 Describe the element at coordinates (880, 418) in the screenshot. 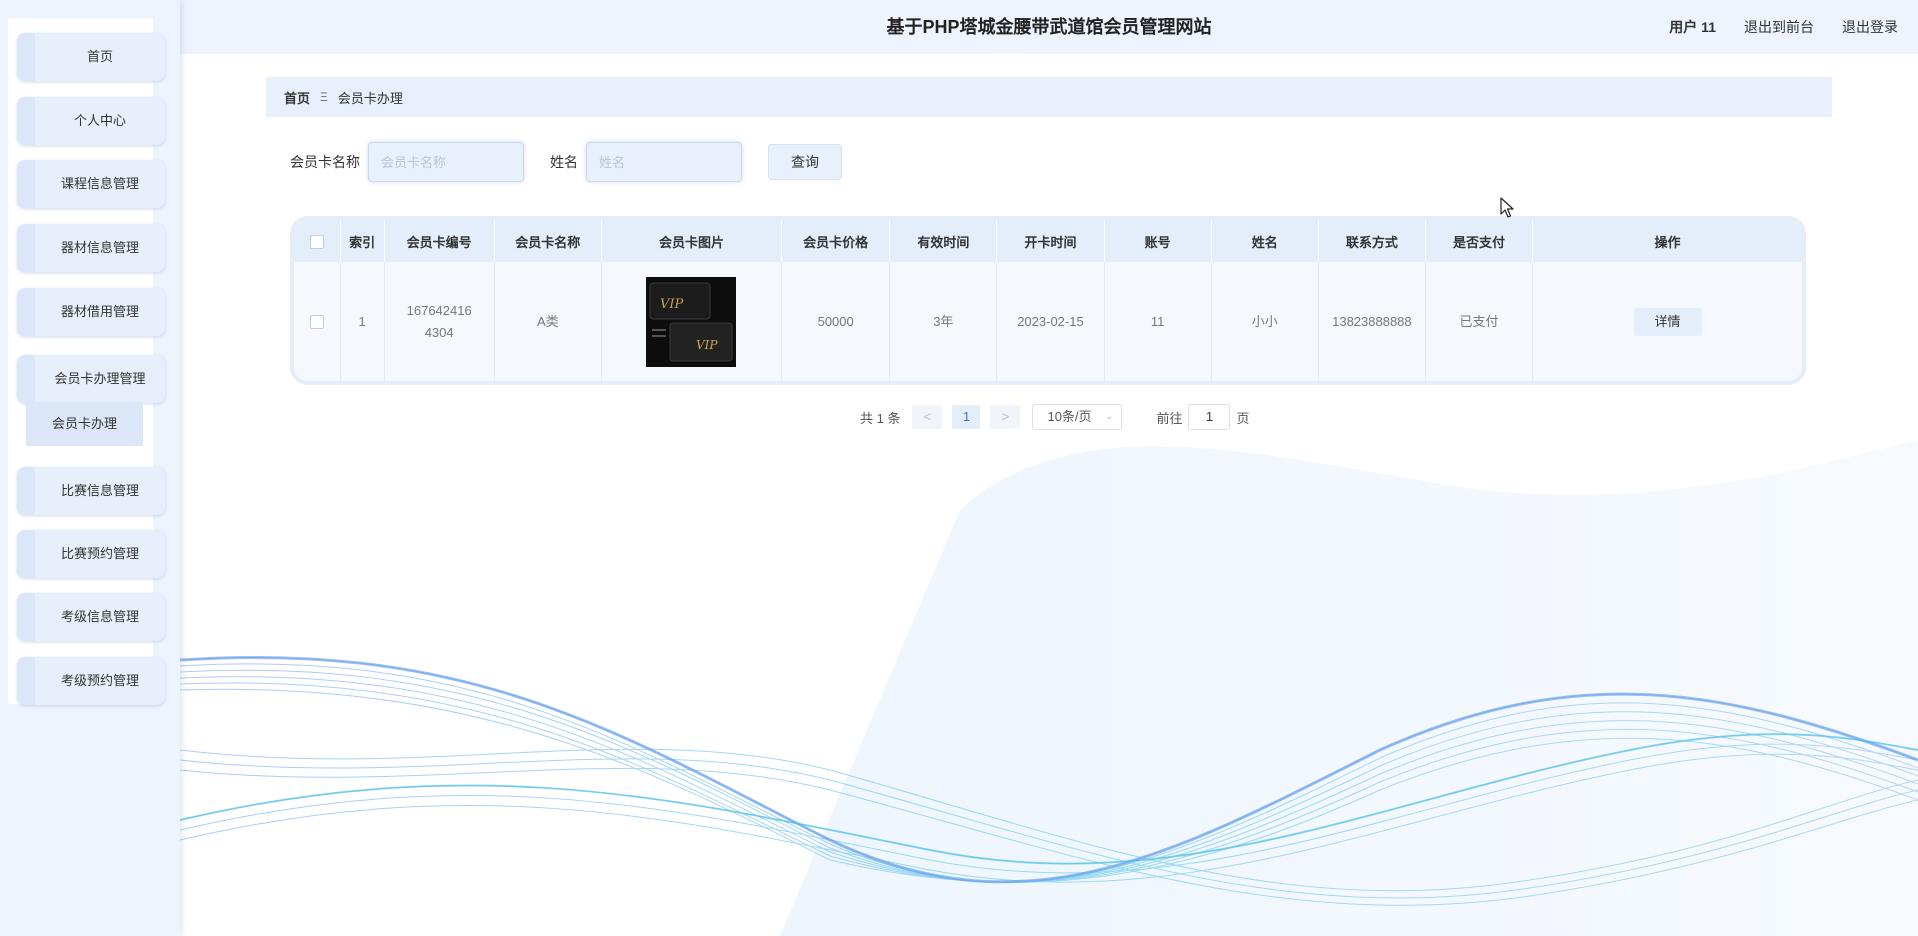

I see `pagination-total: 共 1 条` at that location.